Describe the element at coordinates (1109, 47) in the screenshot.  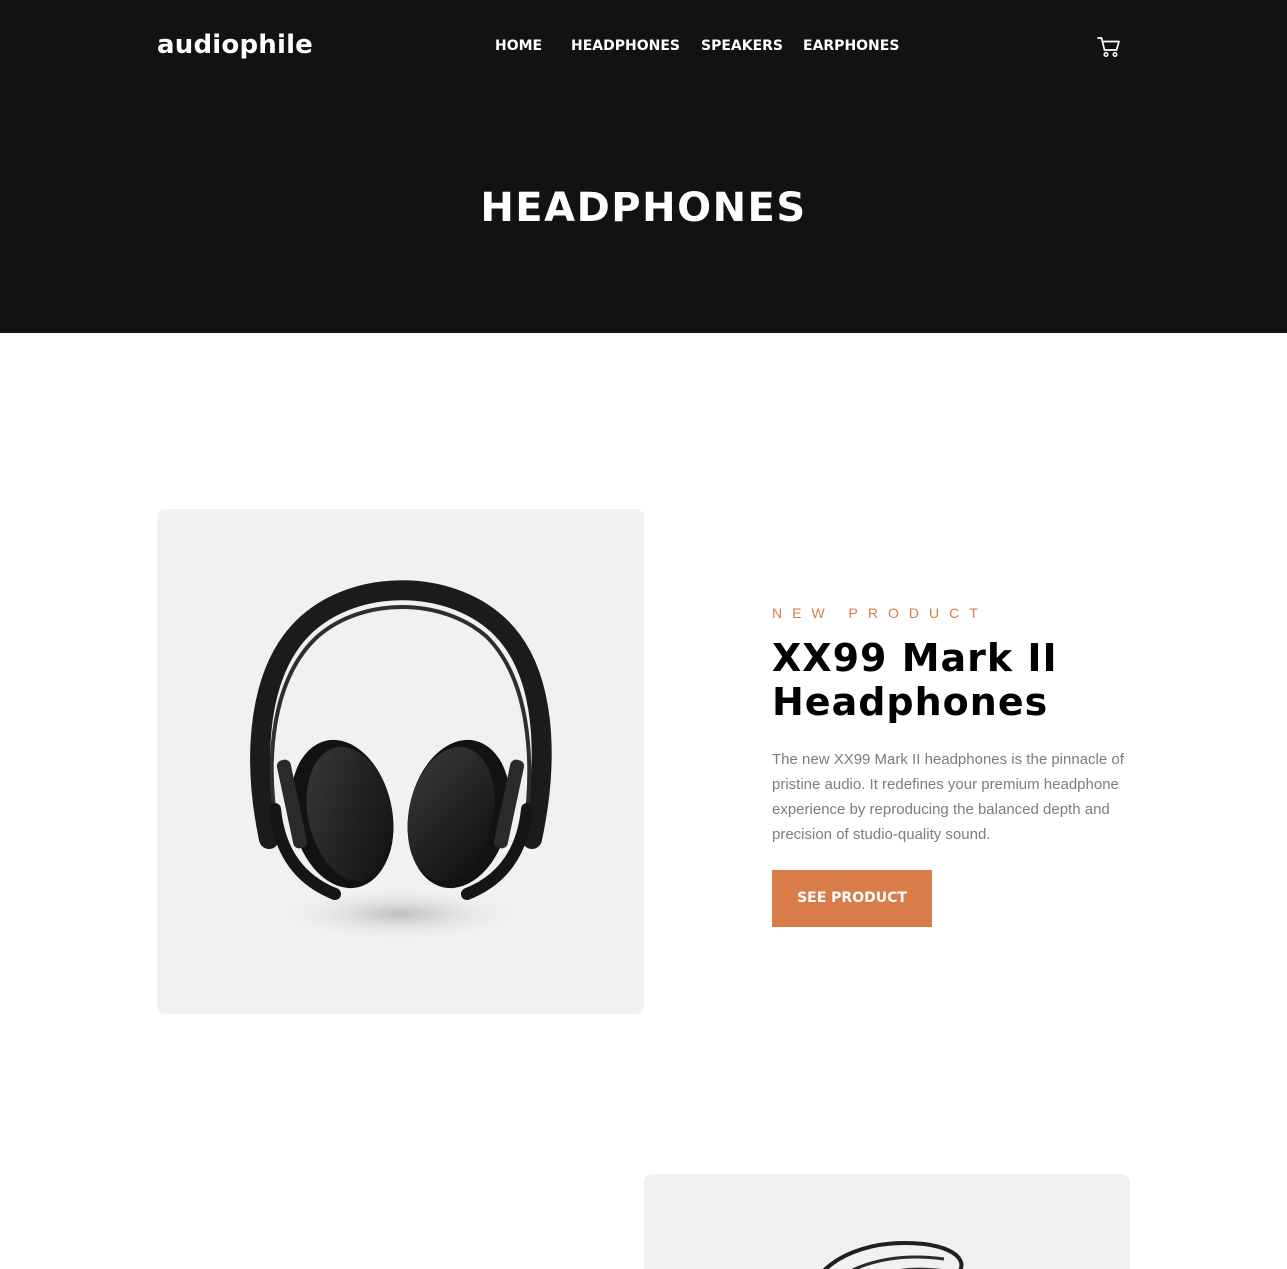
I see `cart-icon` at that location.